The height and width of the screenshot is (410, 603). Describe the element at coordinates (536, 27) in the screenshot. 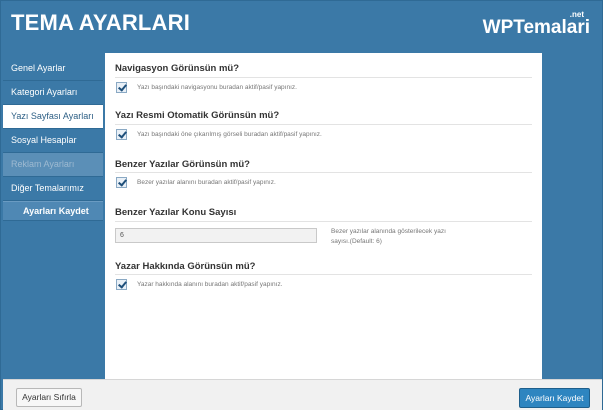

I see `brand-logo: WPTemalari` at that location.